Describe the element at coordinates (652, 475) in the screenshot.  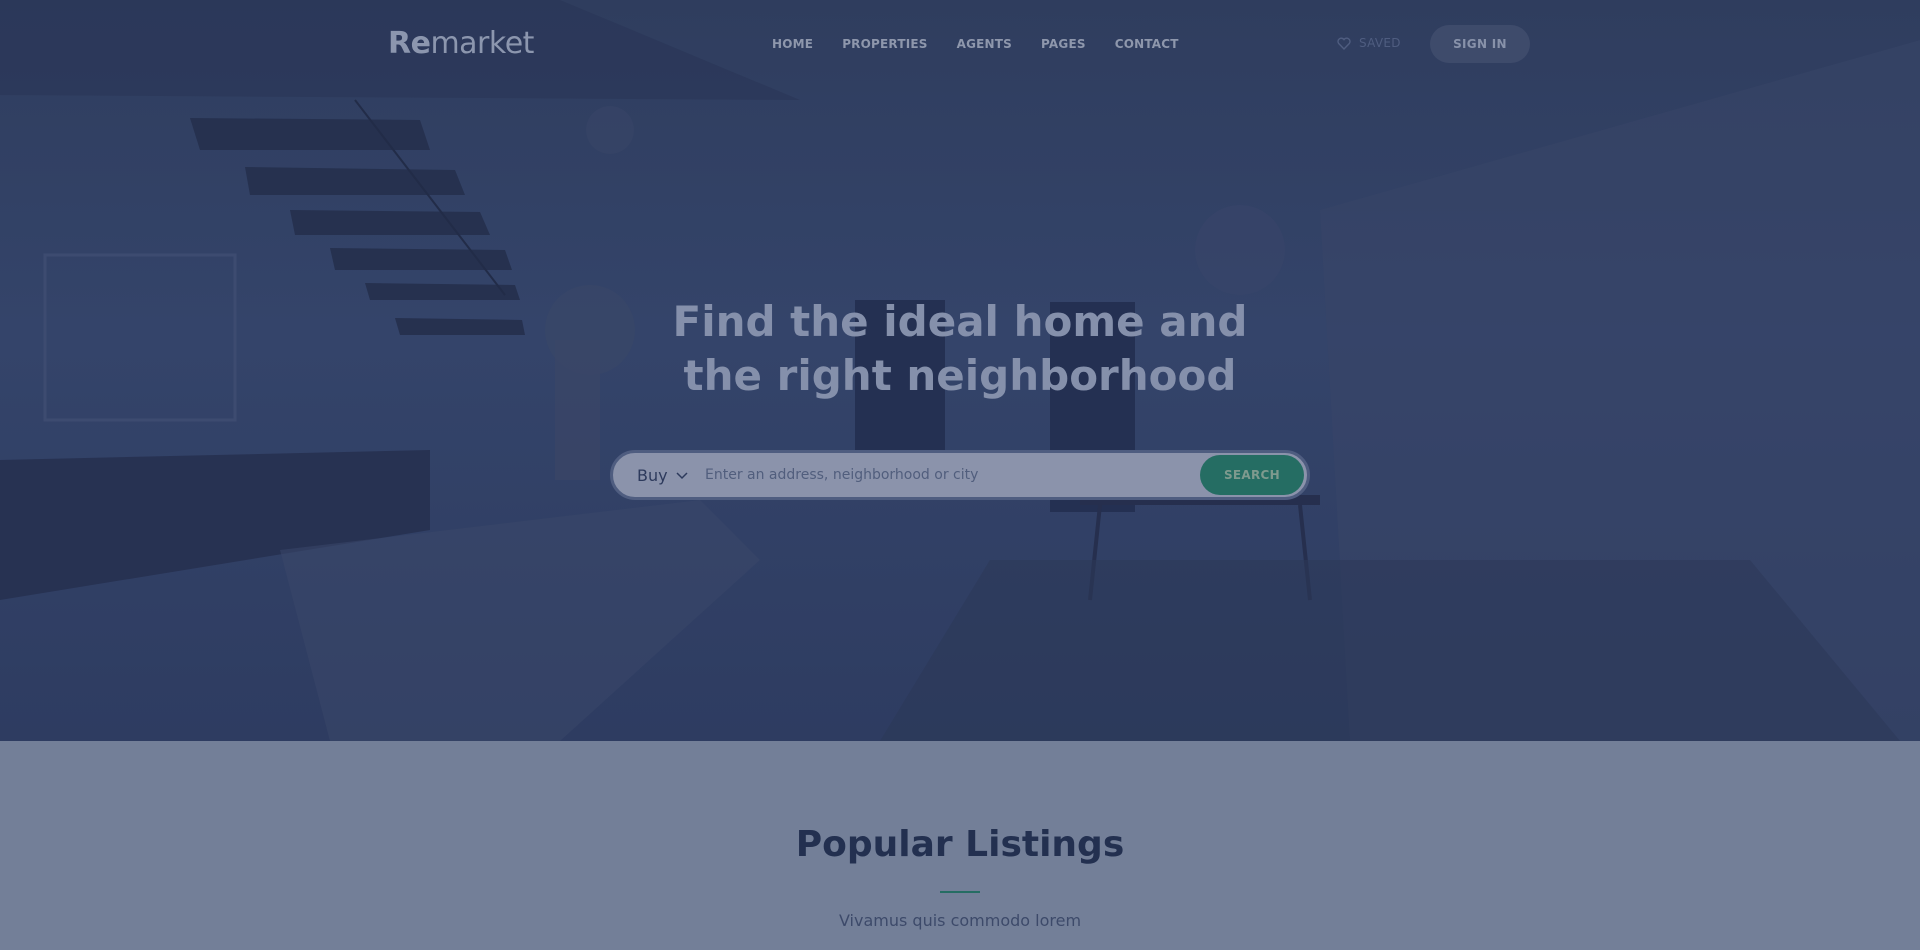
I see `search-mode-value: Buy` at that location.